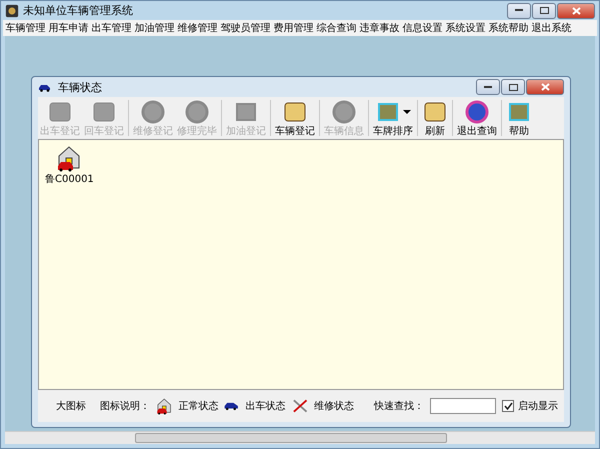 The image size is (600, 449). I want to click on menu-item: 信息设置, so click(422, 28).